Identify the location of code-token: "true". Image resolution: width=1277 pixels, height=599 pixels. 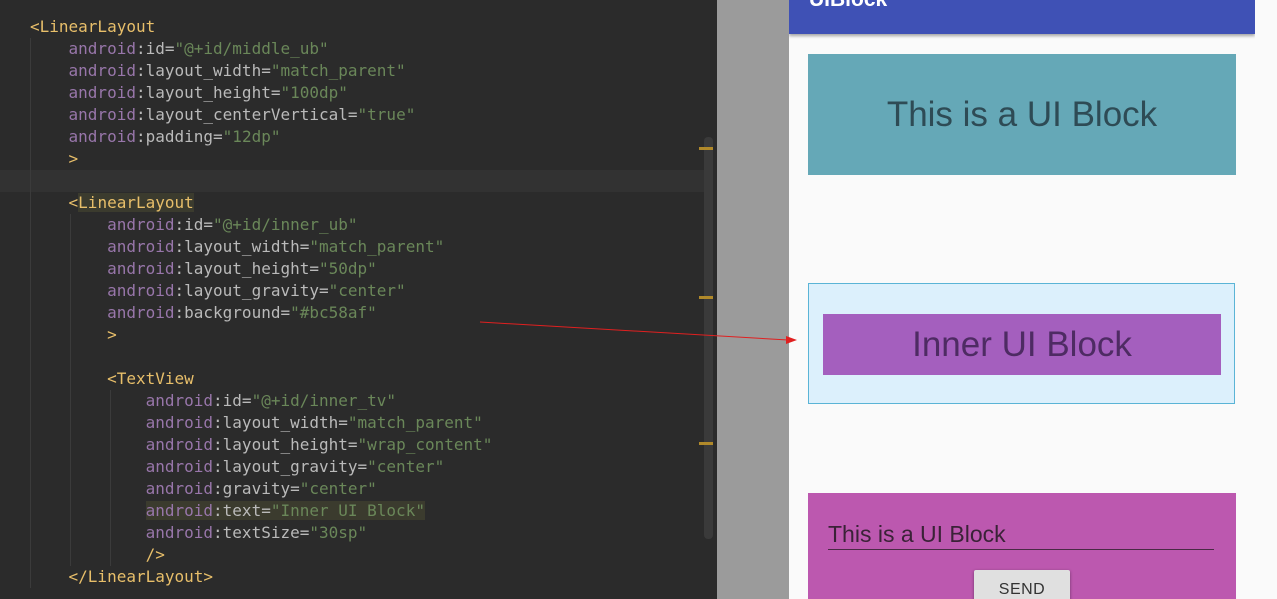
(386, 114).